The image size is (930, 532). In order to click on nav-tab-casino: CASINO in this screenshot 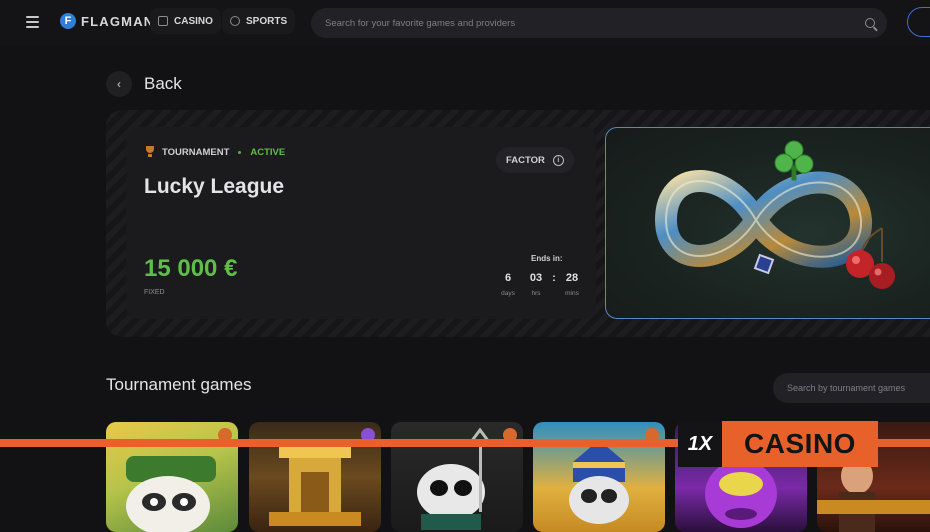, I will do `click(185, 21)`.